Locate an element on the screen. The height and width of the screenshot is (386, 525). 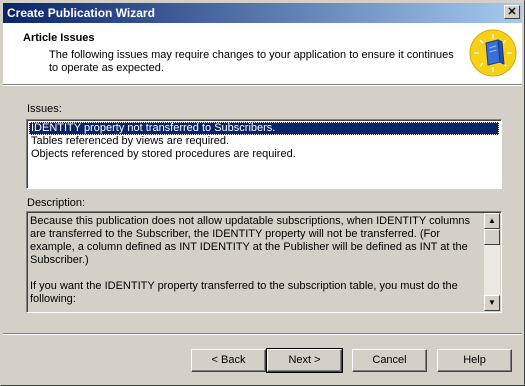
button-separator is located at coordinates (262, 334).